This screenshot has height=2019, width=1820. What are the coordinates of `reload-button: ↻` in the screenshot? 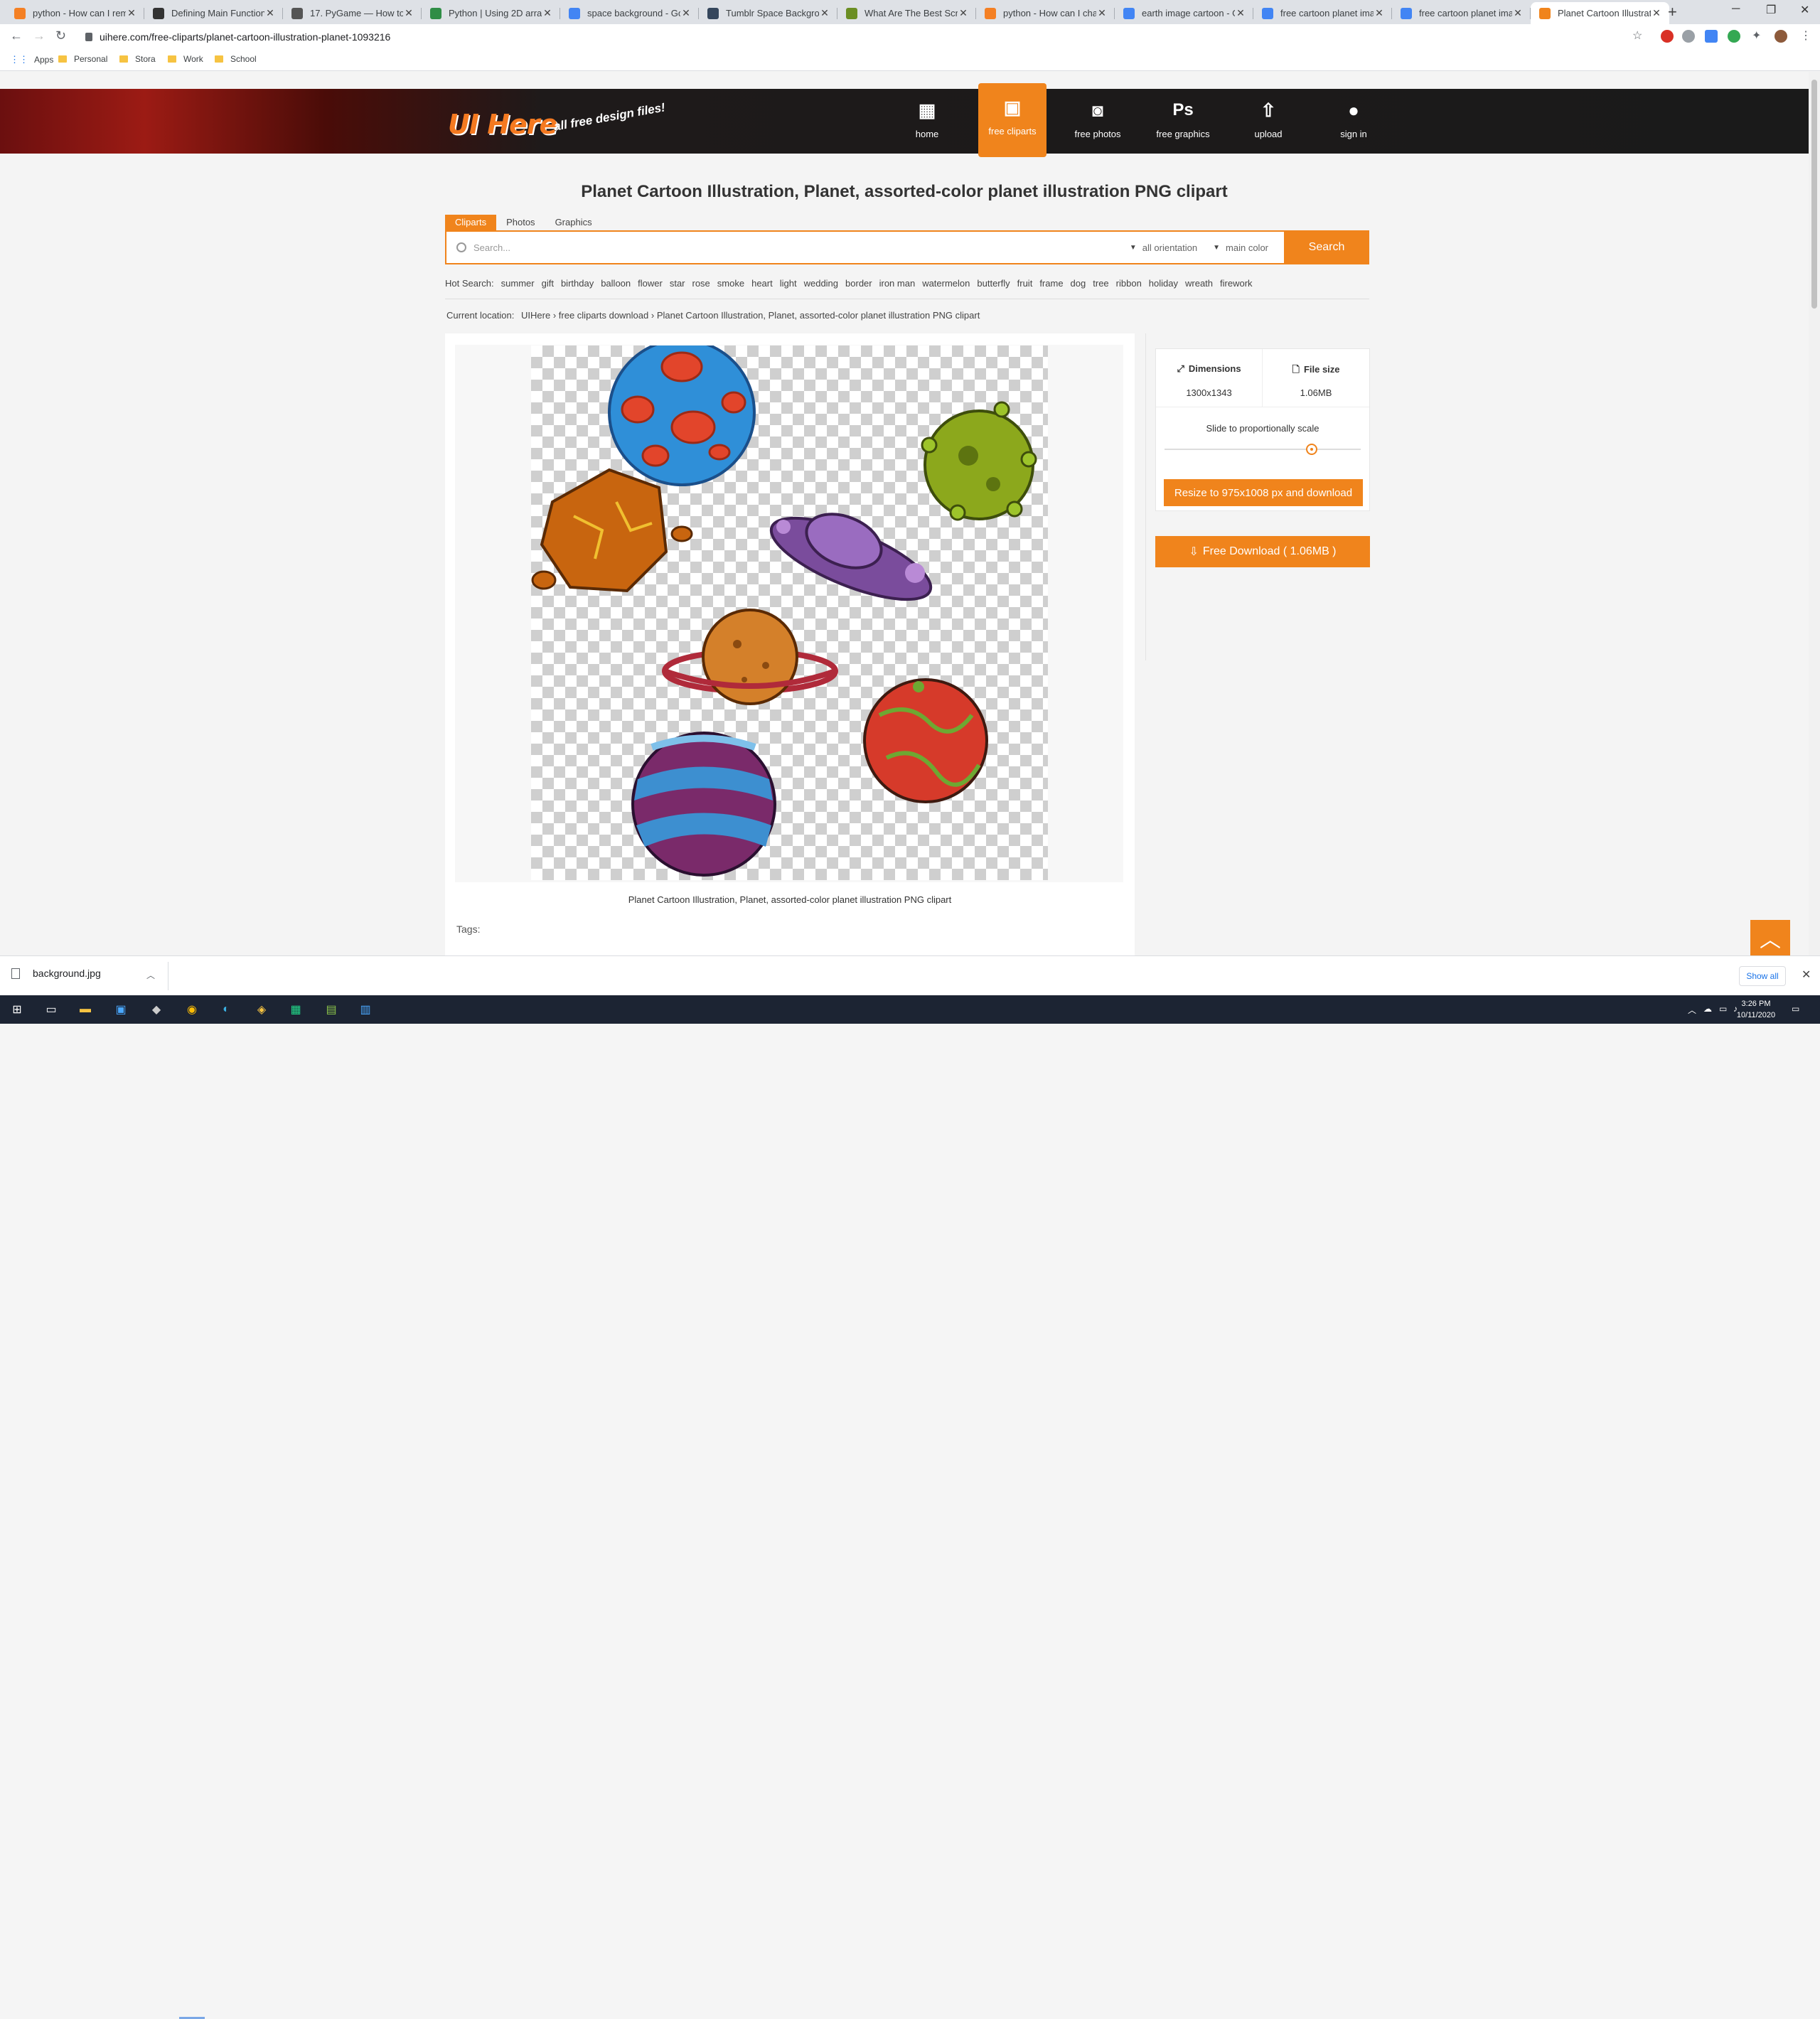 It's located at (61, 36).